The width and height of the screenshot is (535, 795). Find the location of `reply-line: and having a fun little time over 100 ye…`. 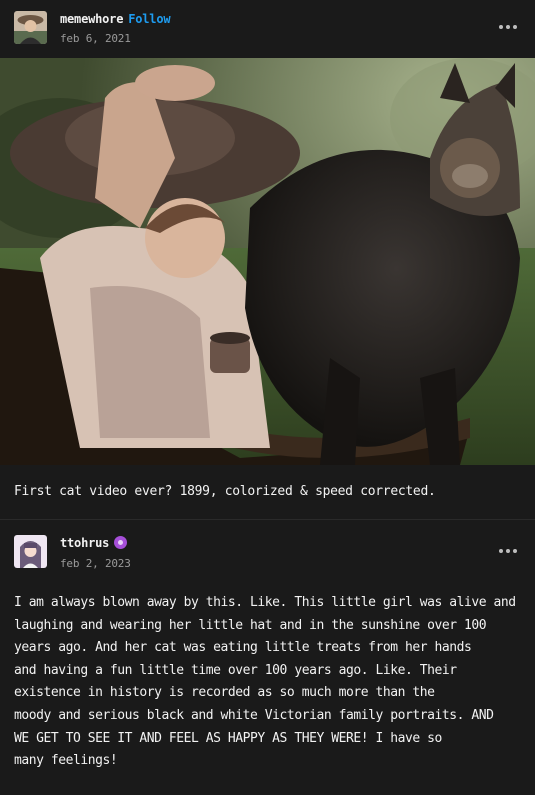

reply-line: and having a fun little time over 100 ye… is located at coordinates (235, 670).